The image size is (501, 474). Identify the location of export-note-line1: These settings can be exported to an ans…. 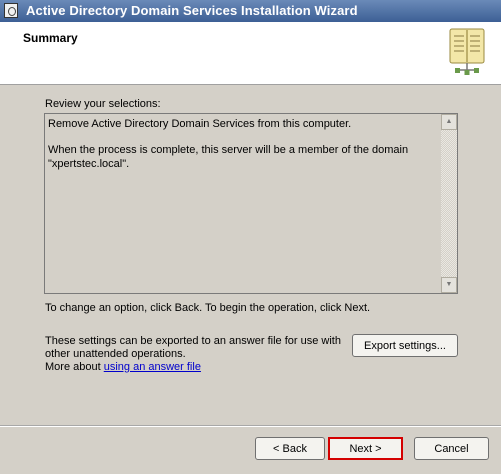
(193, 341).